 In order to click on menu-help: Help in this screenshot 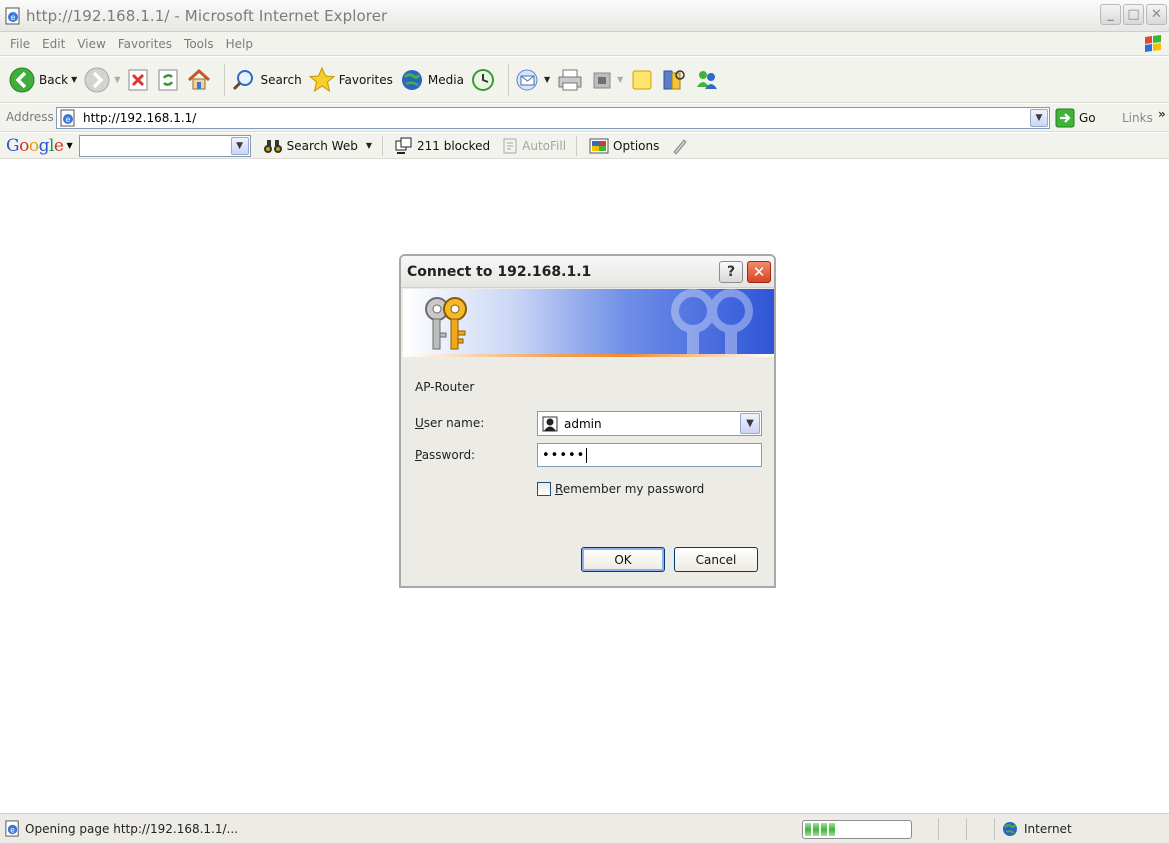, I will do `click(239, 44)`.